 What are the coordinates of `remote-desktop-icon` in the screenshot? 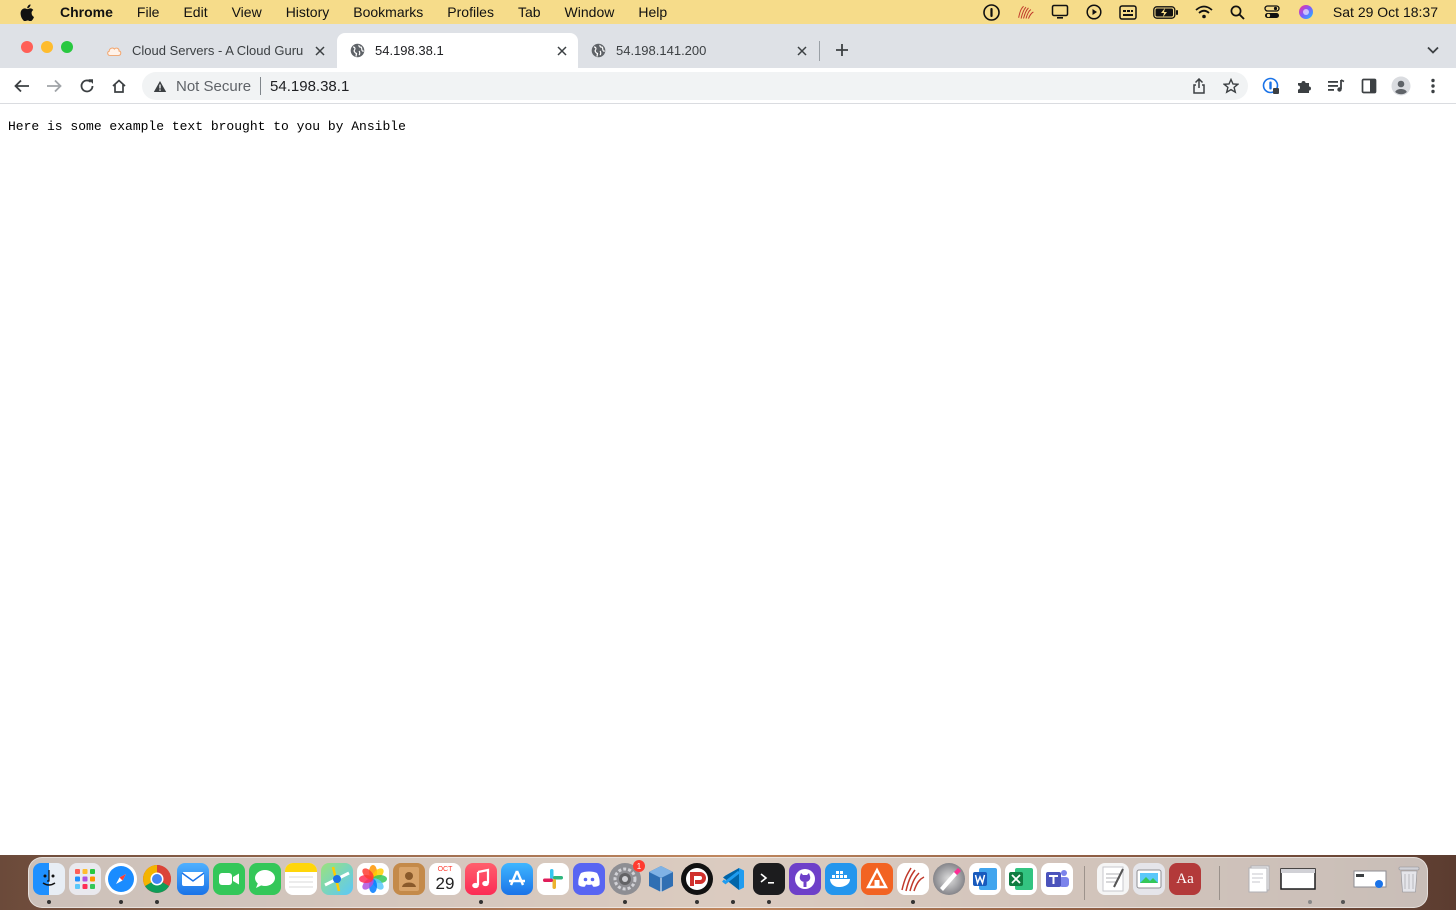 It's located at (697, 879).